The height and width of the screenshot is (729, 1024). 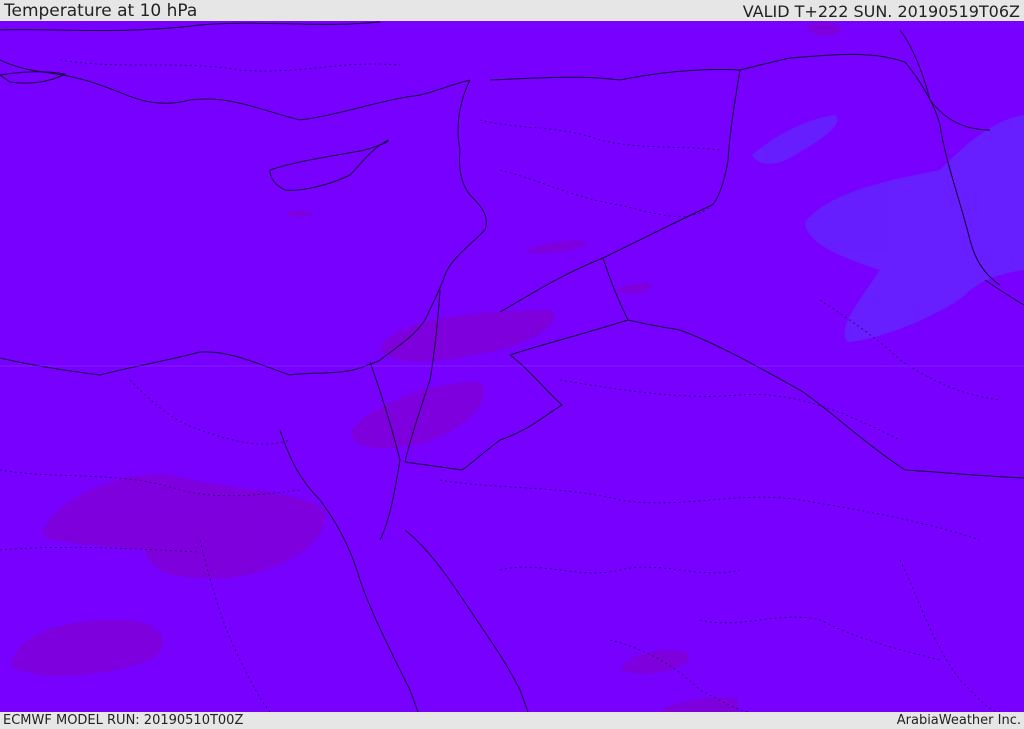 I want to click on coast-cyprus, so click(x=329, y=165).